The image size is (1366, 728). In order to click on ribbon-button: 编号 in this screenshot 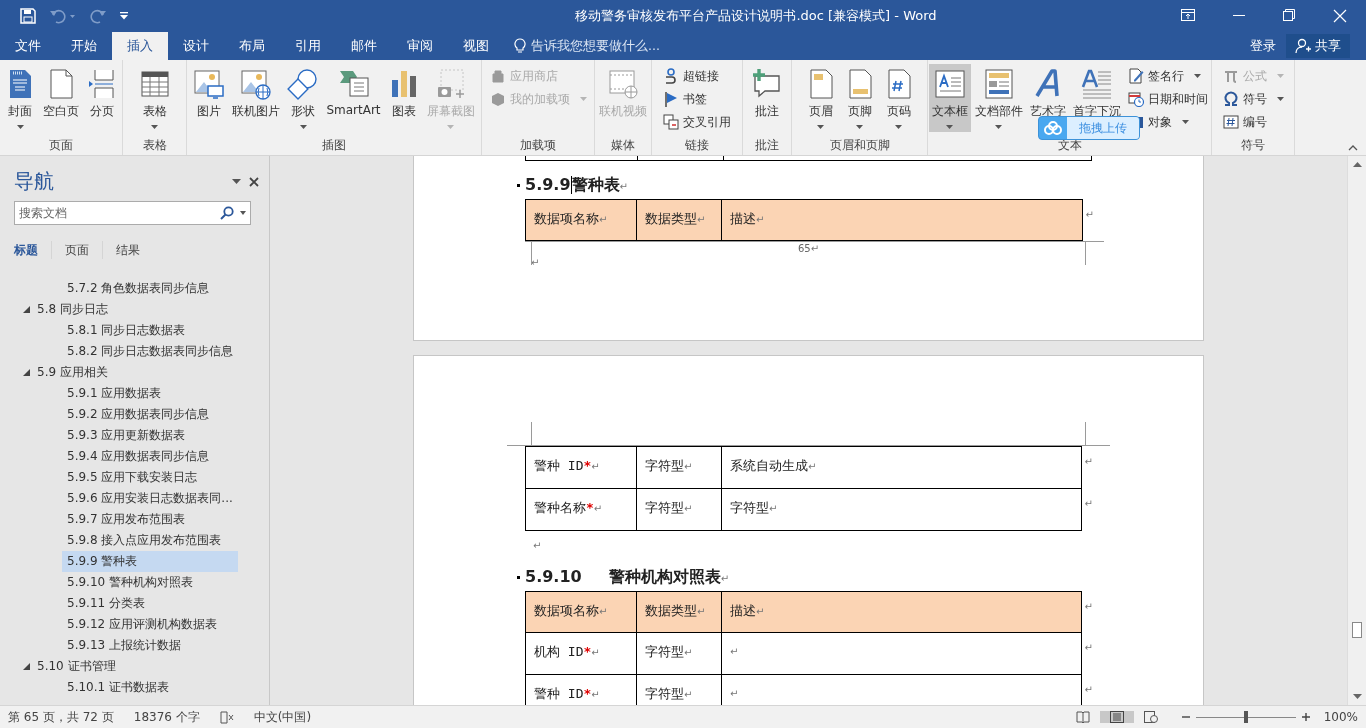, I will do `click(1253, 122)`.